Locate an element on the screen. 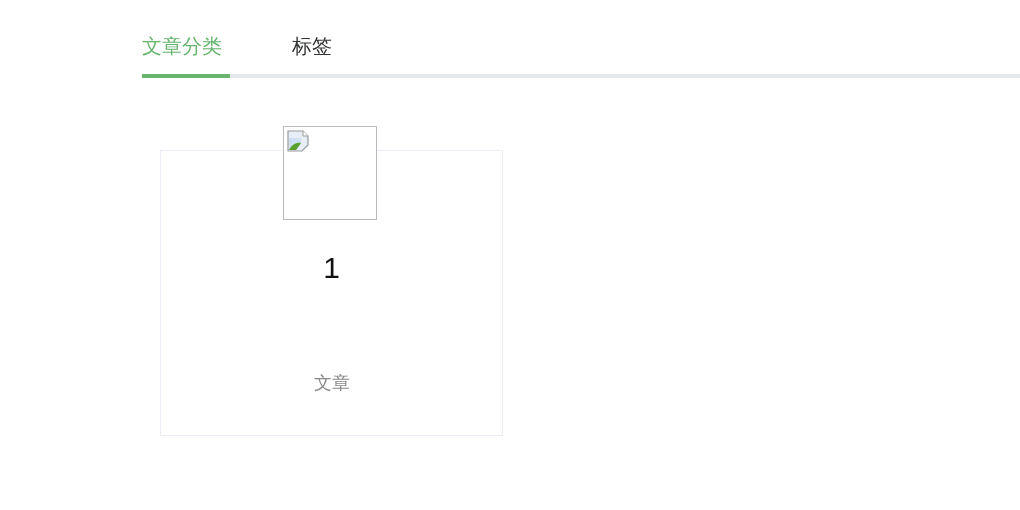  broken-image-icon is located at coordinates (299, 142).